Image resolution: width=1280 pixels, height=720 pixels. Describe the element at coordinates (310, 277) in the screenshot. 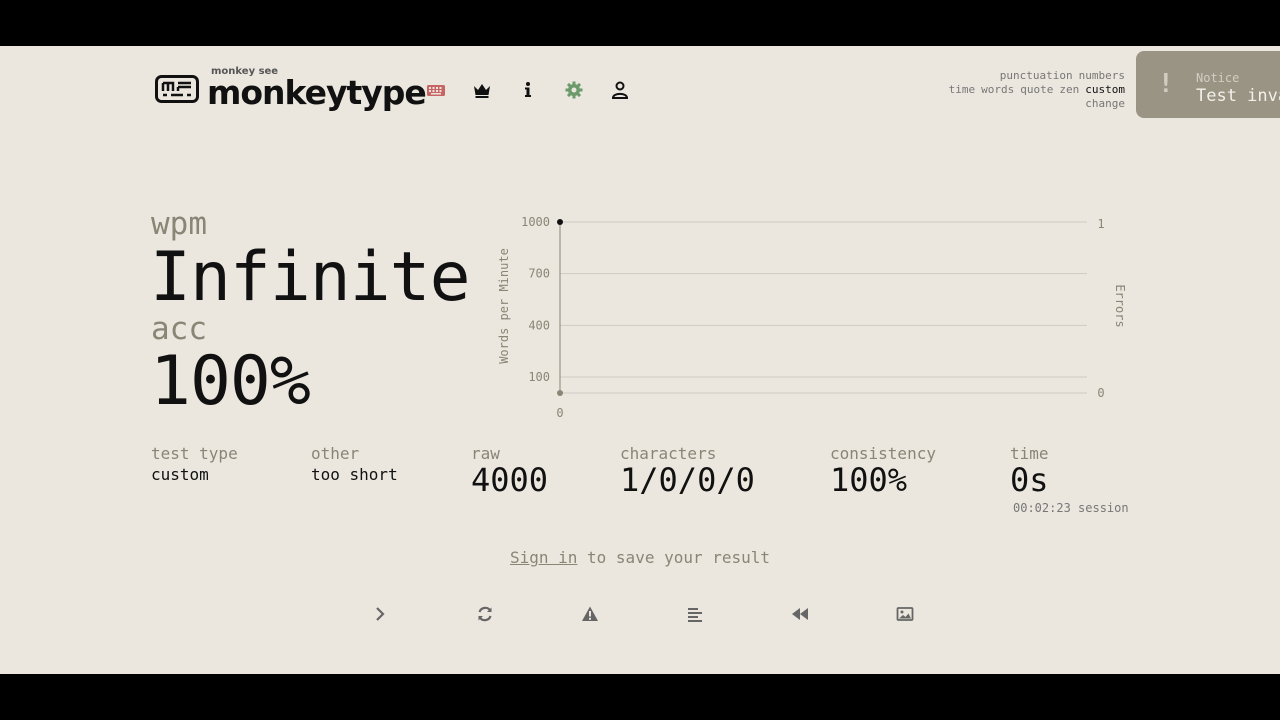

I see `wpm-value: Infinite` at that location.